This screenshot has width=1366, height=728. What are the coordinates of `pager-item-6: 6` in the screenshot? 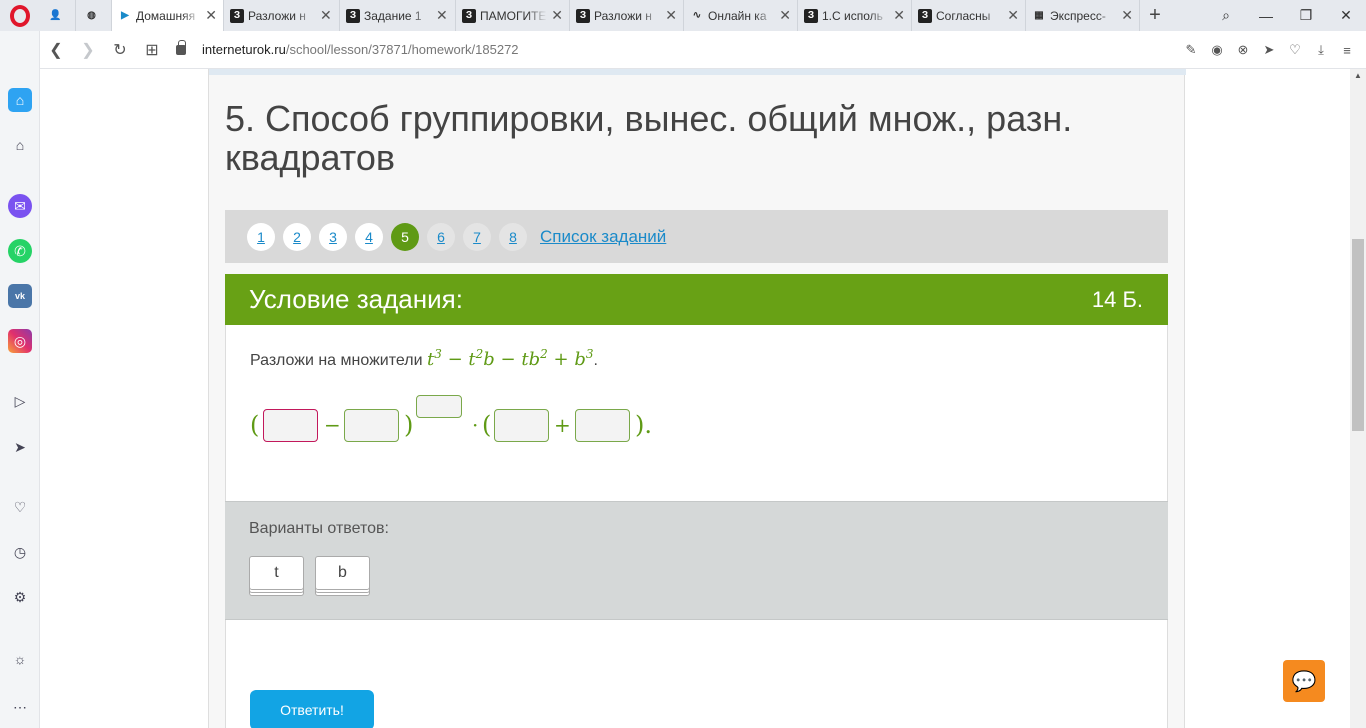 It's located at (441, 236).